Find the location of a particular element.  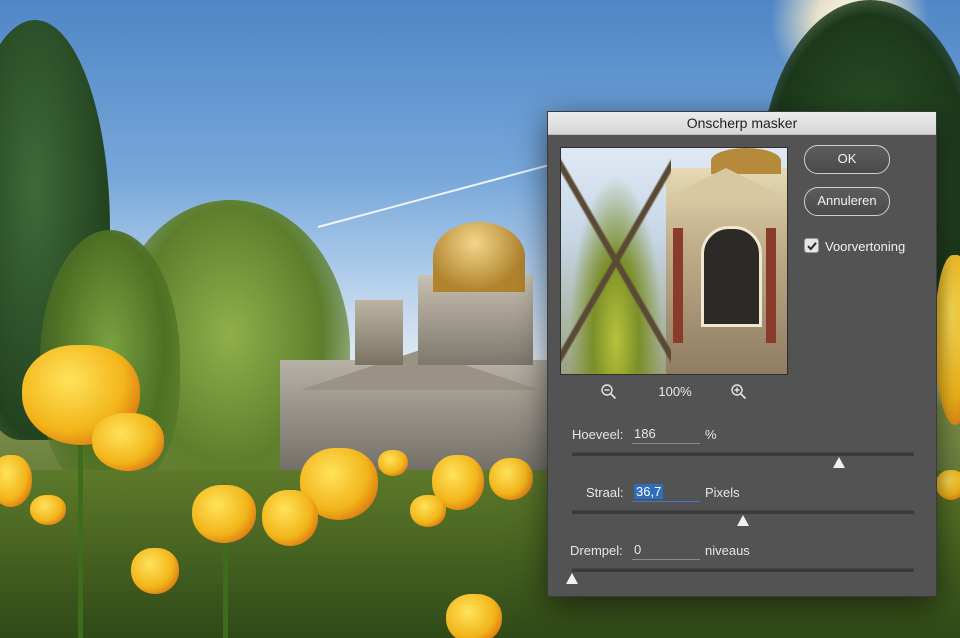

radius-unit: Pixels is located at coordinates (722, 492).